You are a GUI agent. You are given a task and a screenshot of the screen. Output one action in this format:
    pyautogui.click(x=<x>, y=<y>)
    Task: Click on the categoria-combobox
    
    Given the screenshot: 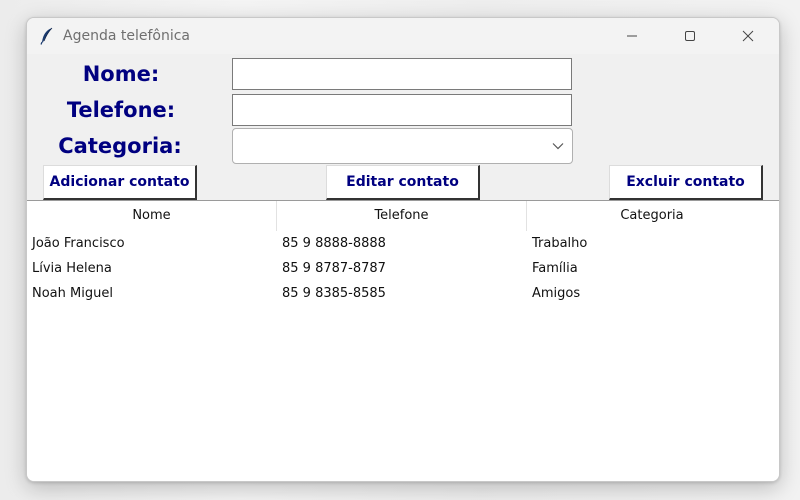 What is the action you would take?
    pyautogui.click(x=402, y=146)
    